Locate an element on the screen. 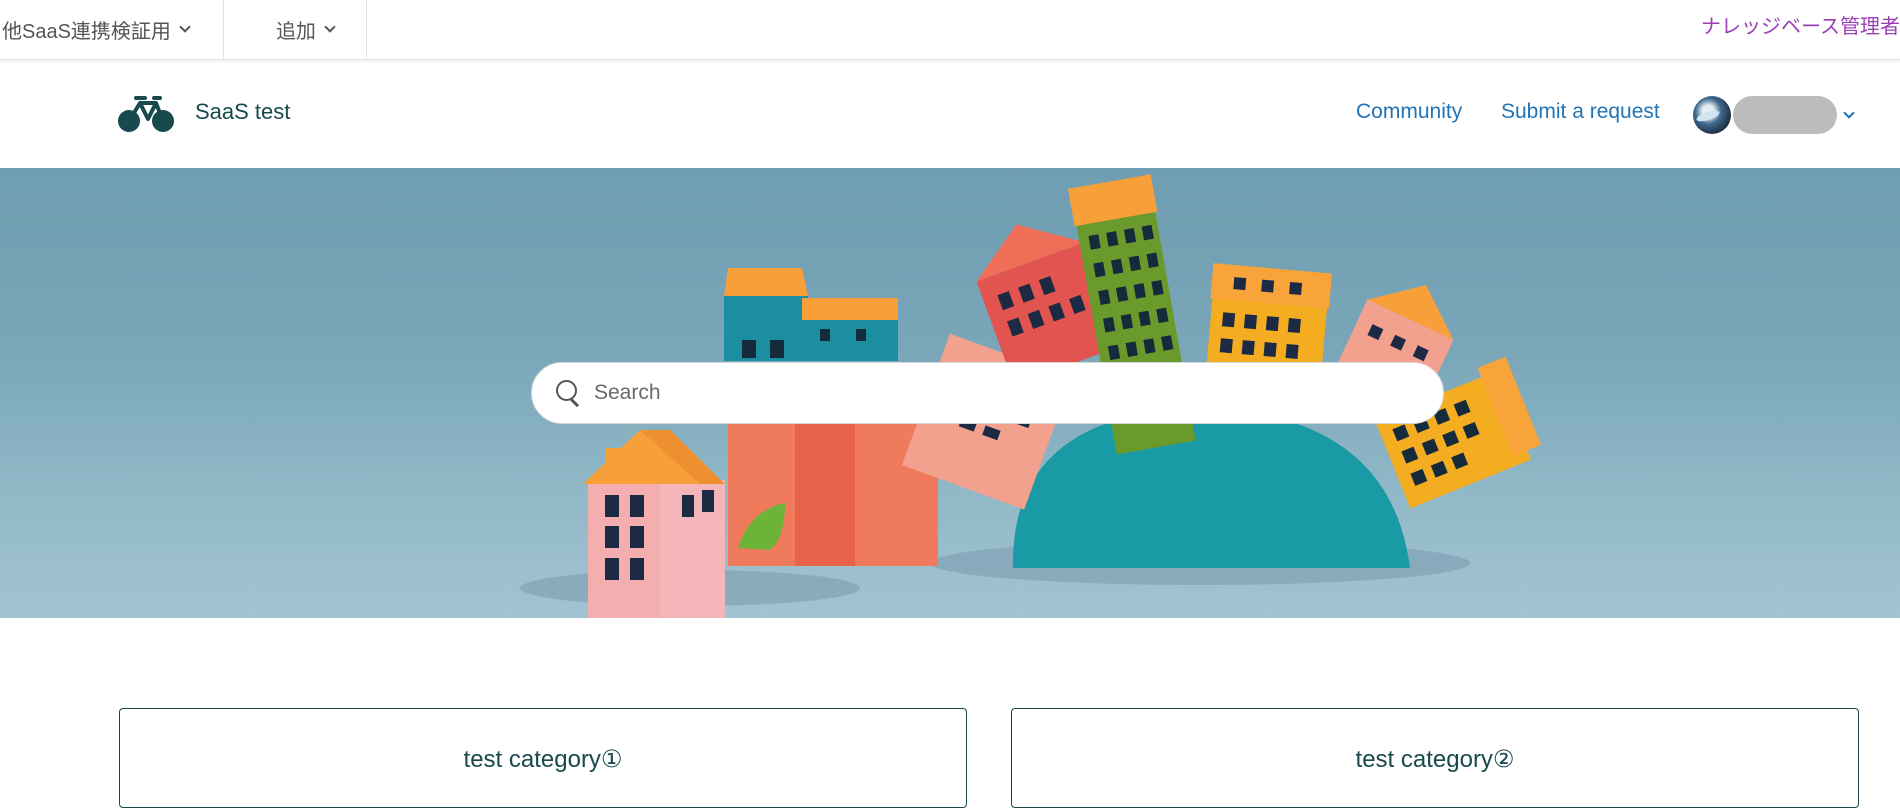 This screenshot has height=808, width=1900. add-label: 追加 is located at coordinates (295, 32).